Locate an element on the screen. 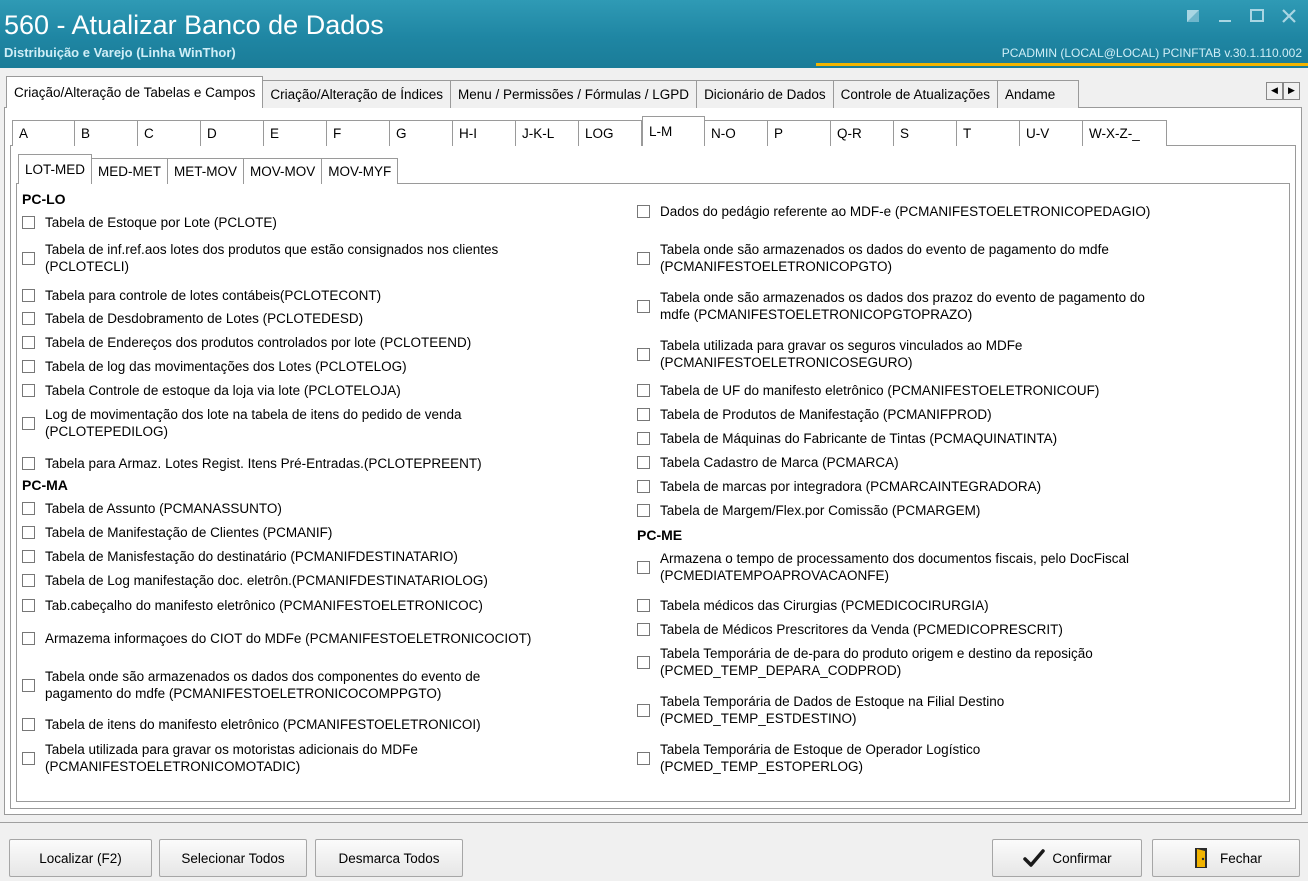 The width and height of the screenshot is (1308, 881). tab-letter: F is located at coordinates (358, 133).